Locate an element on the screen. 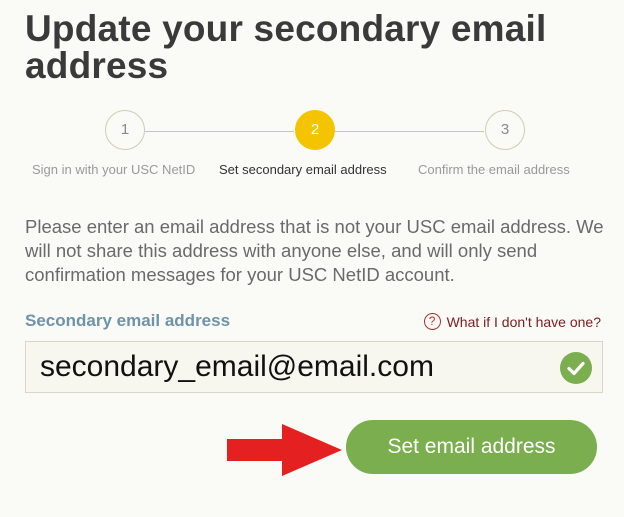 This screenshot has width=624, height=517. step-1-label: Sign in with your USC NetID is located at coordinates (114, 169).